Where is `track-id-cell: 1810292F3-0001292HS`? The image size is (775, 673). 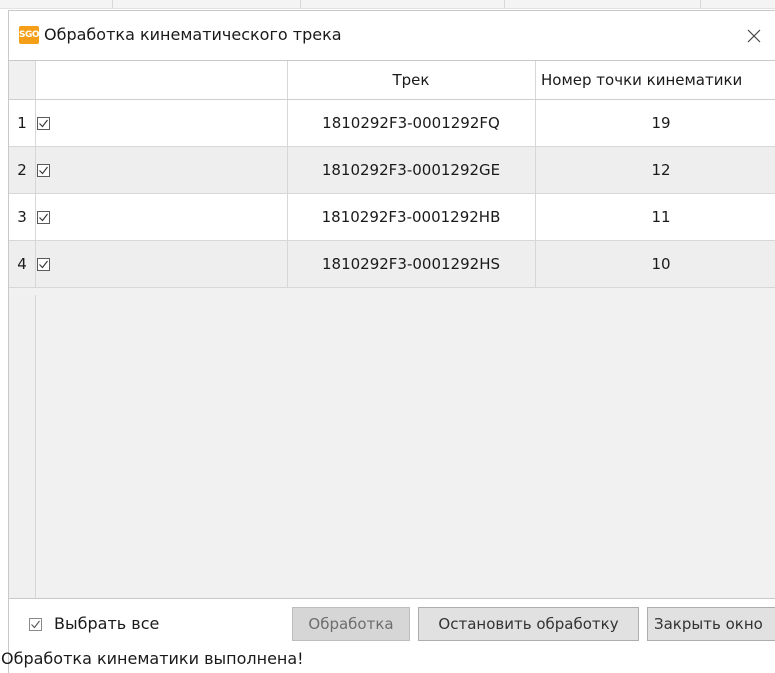
track-id-cell: 1810292F3-0001292HS is located at coordinates (411, 264).